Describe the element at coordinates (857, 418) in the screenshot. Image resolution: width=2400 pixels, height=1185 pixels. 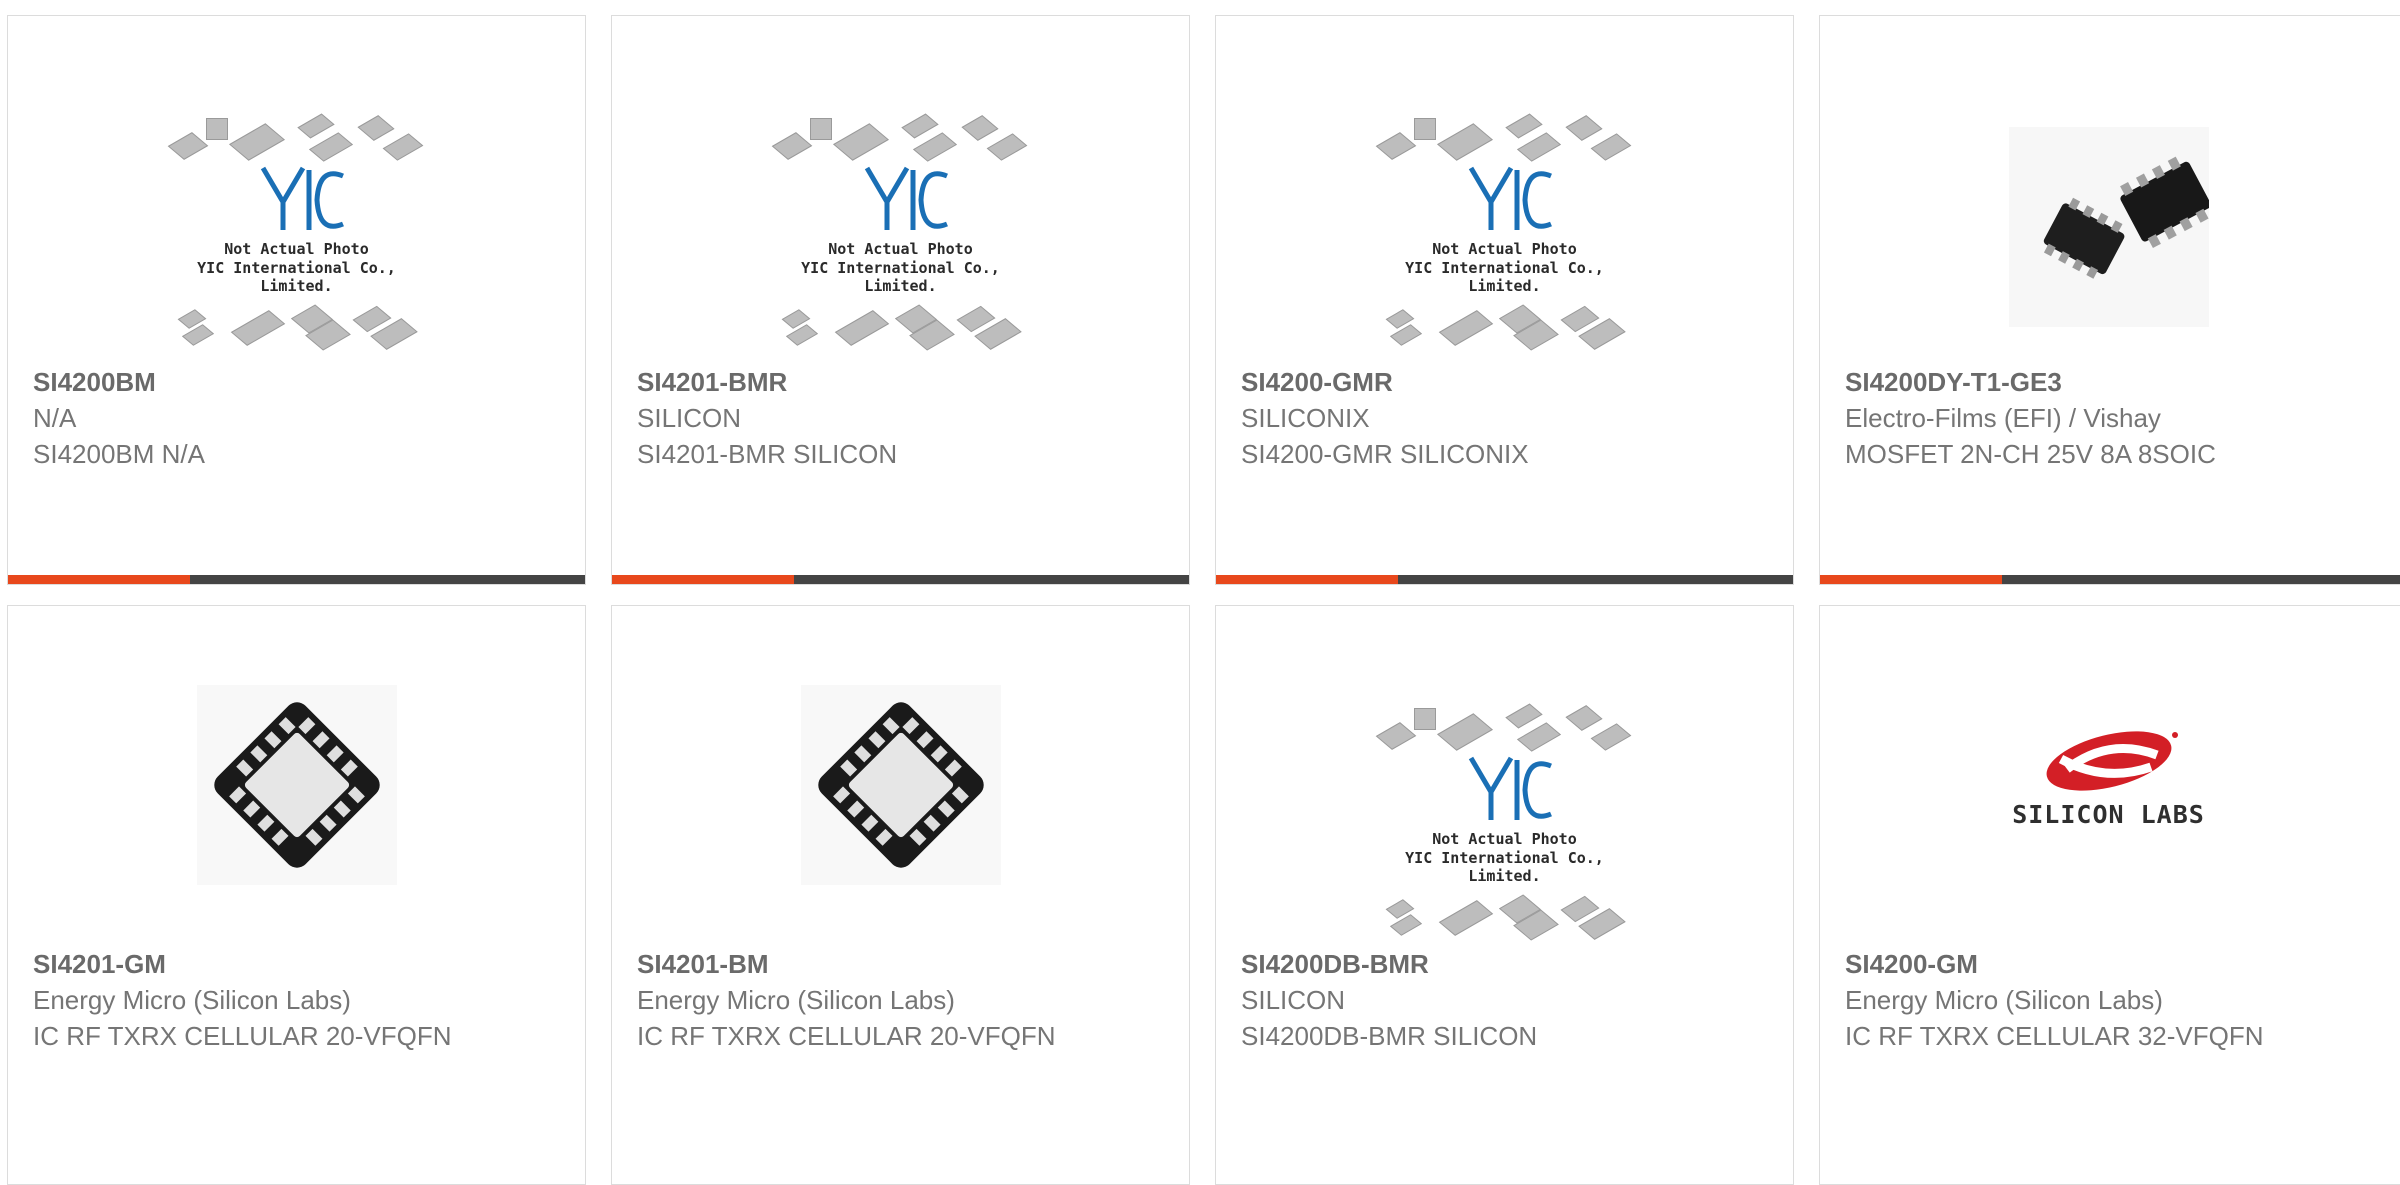
I see `product-info: SI4201-BMR SILICON SI4201-BMR SILICON` at that location.